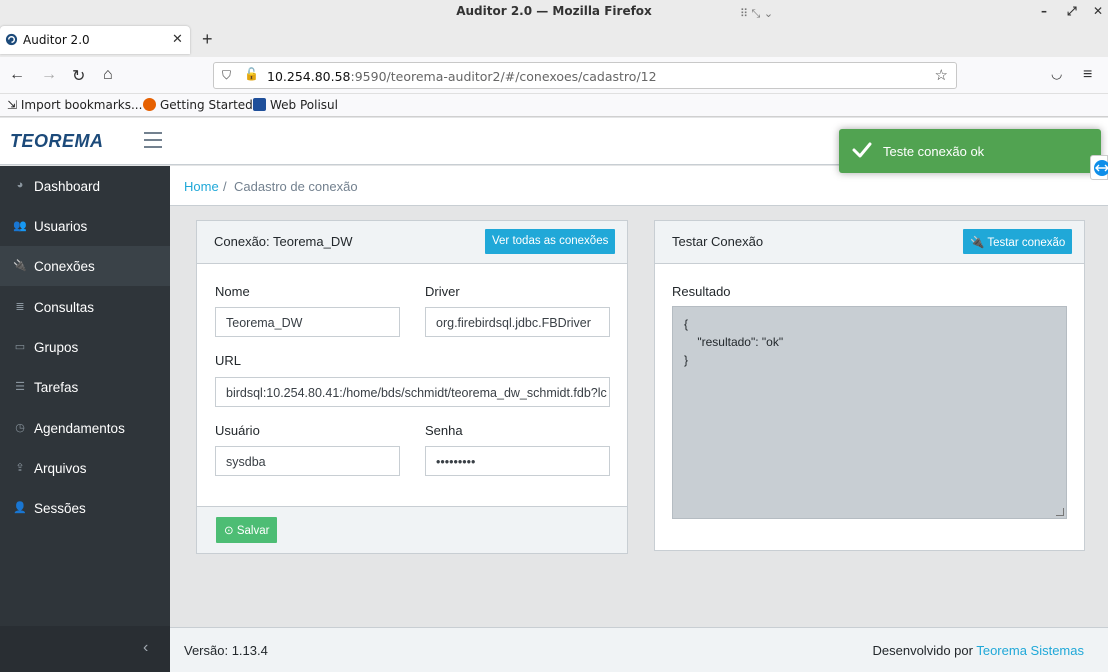 This screenshot has height=672, width=1108. What do you see at coordinates (17, 75) in the screenshot?
I see `back-icon: ←` at bounding box center [17, 75].